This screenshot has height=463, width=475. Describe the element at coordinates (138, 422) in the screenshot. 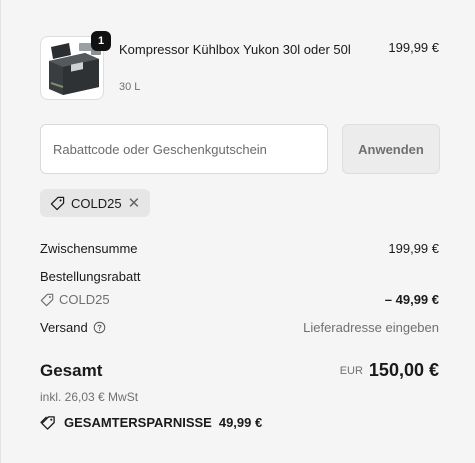

I see `savings-label: GESAMTERSPARNISSE` at that location.